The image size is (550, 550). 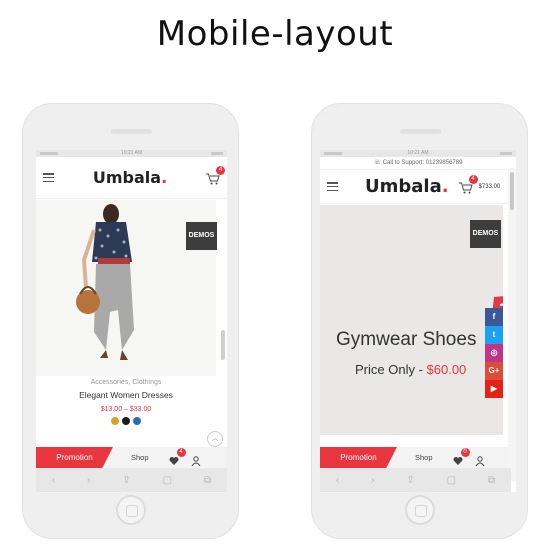 I want to click on color-swatches, so click(x=126, y=421).